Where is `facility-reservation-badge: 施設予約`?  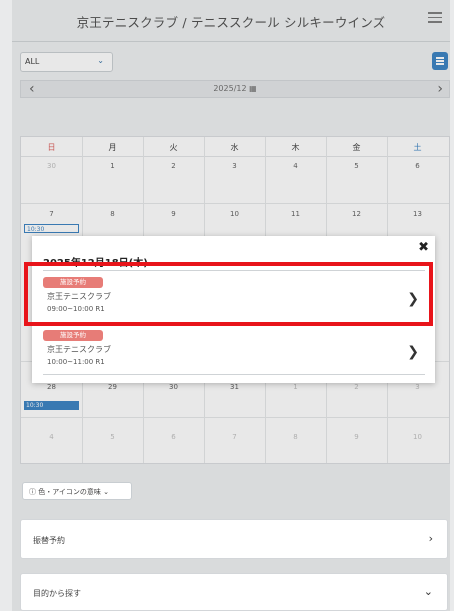
facility-reservation-badge: 施設予約 is located at coordinates (73, 335).